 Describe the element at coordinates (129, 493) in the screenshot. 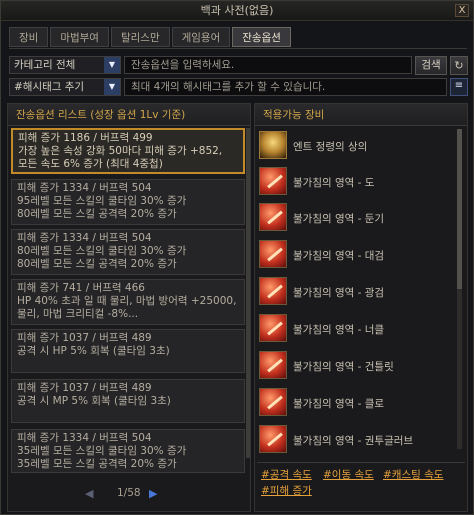

I see `page-indicator: 1/58` at that location.